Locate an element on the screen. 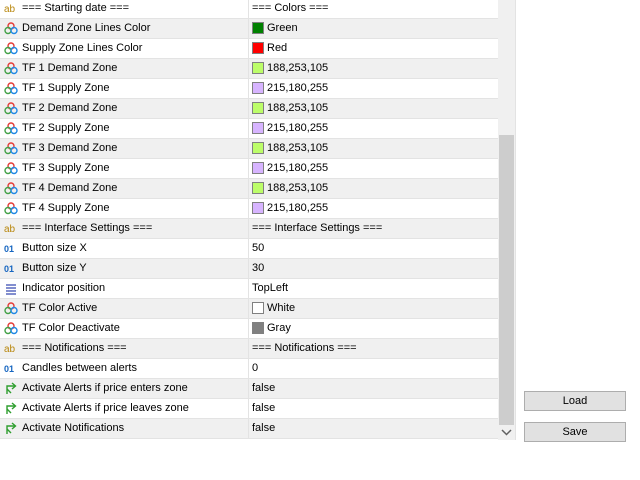  parameter-row: TF 1 Supply Zone 215,180,255 is located at coordinates (249, 89).